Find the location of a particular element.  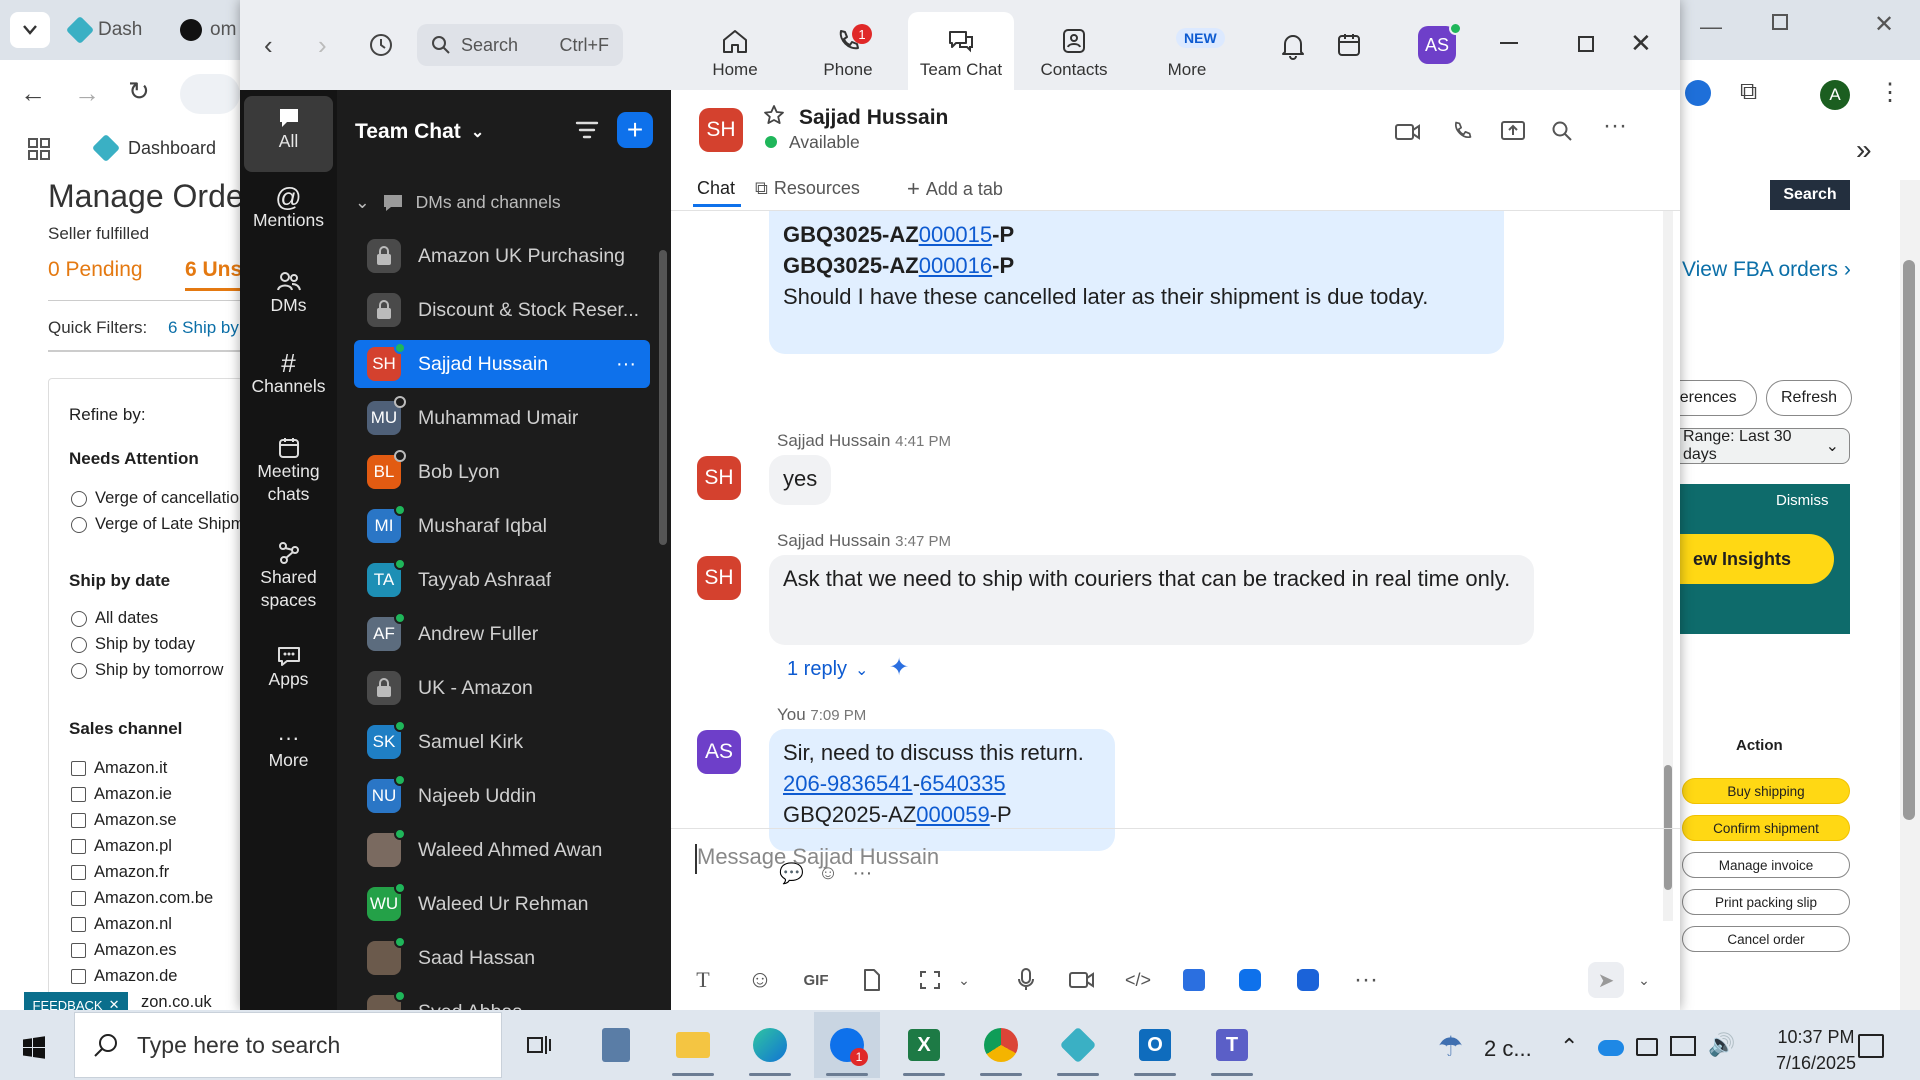

order-link: 000015 is located at coordinates (955, 234).